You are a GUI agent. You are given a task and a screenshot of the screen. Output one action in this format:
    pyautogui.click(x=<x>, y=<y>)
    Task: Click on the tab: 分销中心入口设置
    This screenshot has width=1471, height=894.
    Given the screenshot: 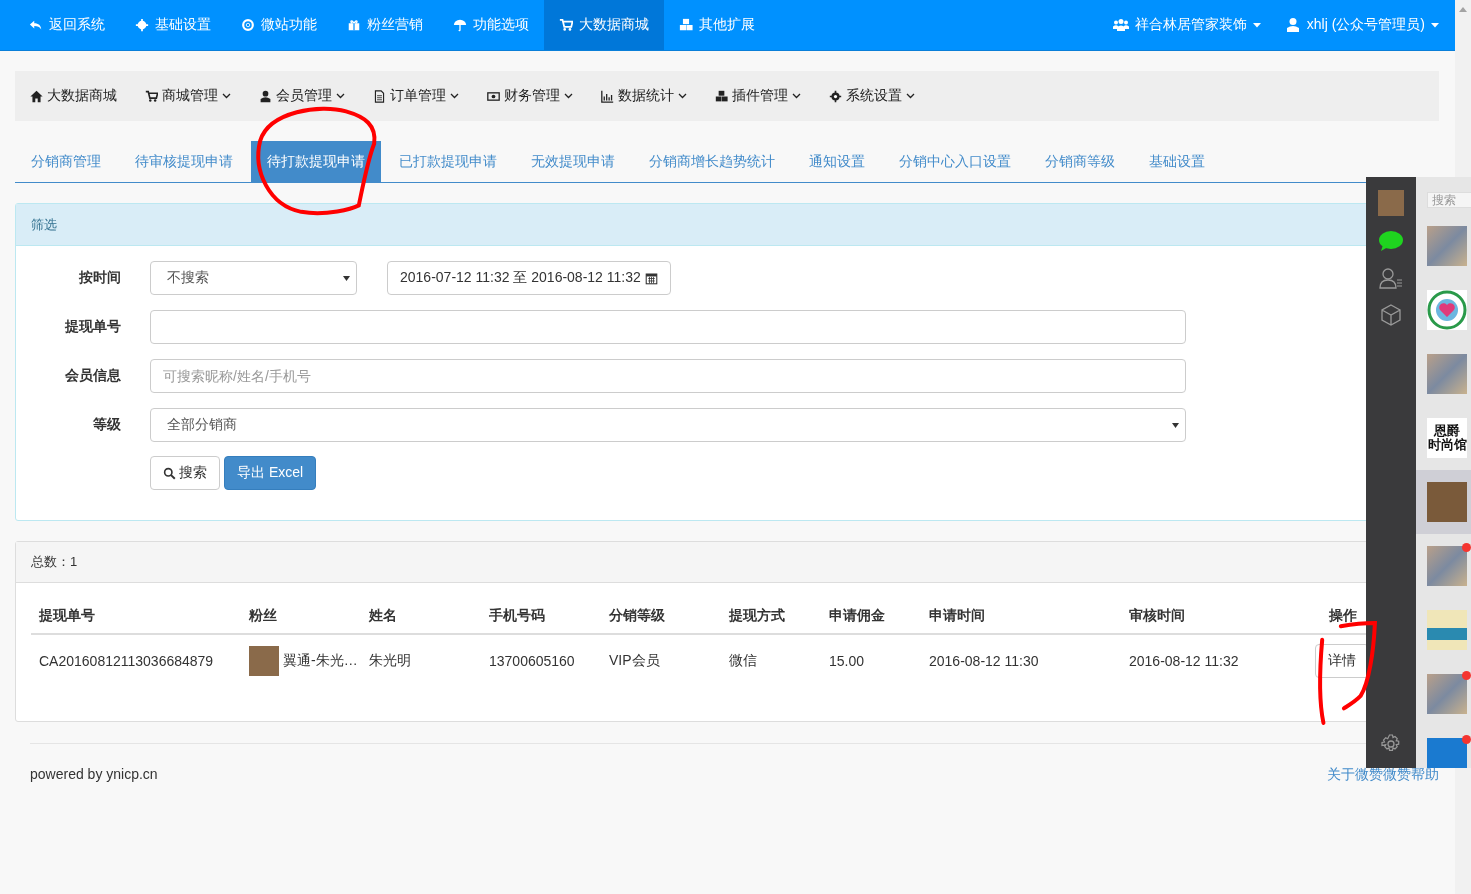 What is the action you would take?
    pyautogui.click(x=955, y=161)
    